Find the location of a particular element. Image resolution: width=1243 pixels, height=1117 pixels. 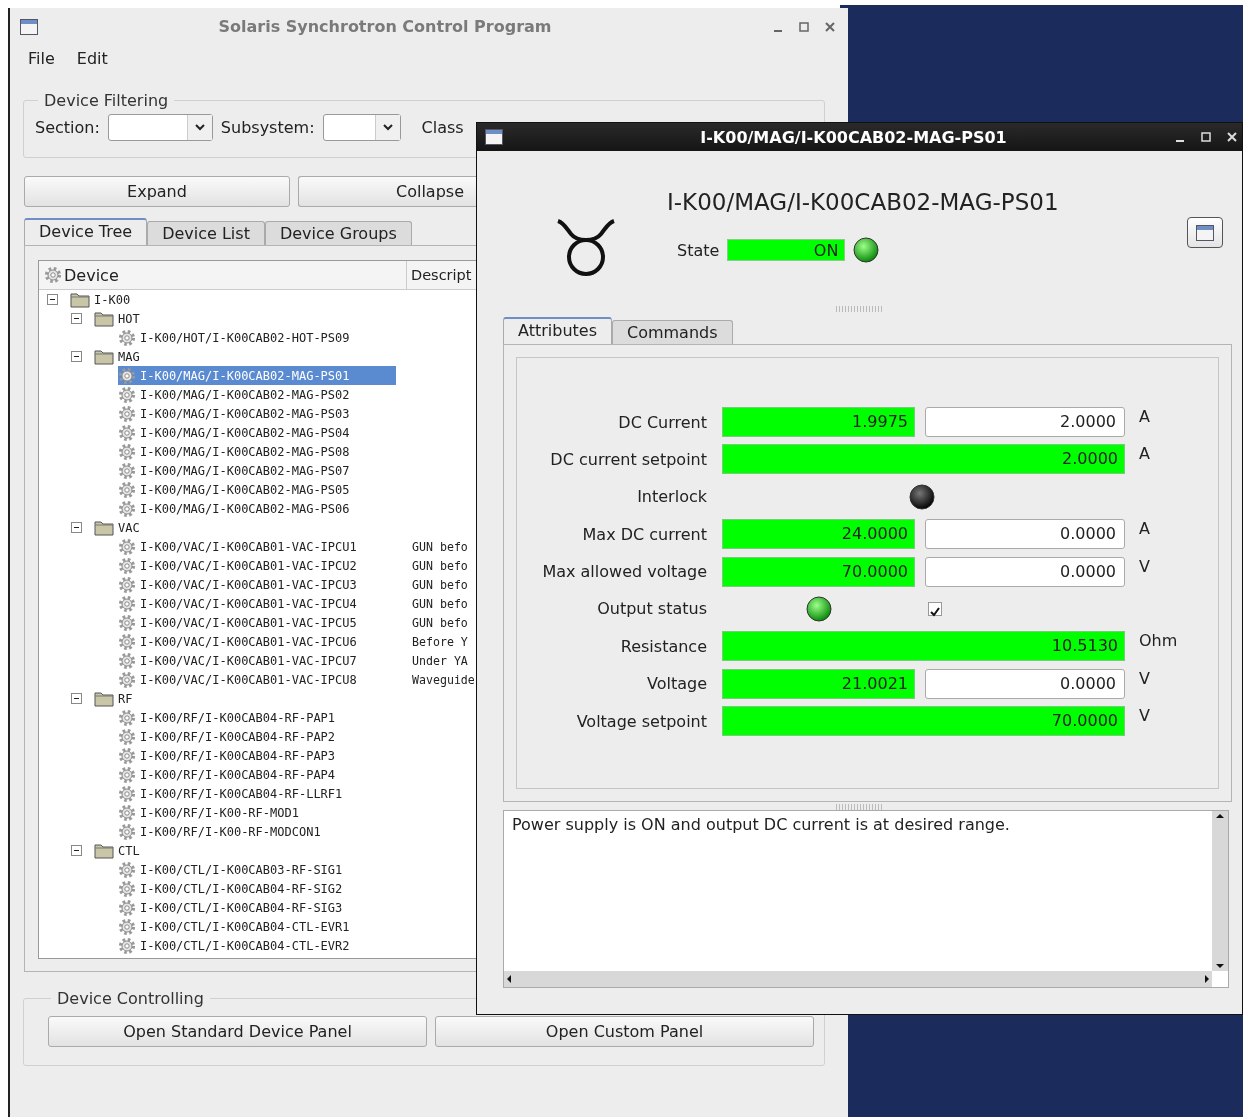

reading-field: 70.0000 is located at coordinates (818, 571).